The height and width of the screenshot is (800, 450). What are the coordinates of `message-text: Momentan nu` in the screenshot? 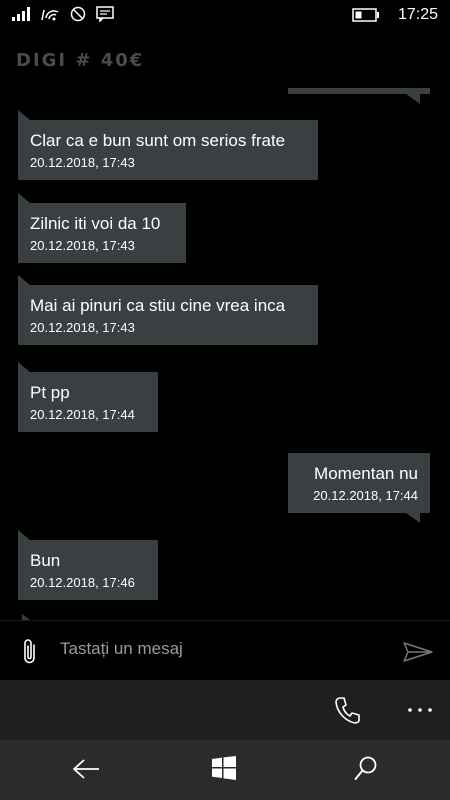 It's located at (366, 473).